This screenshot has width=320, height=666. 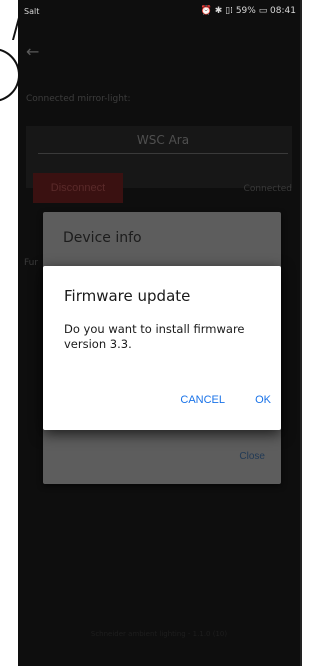 What do you see at coordinates (267, 189) in the screenshot?
I see `connection-status: Connected` at bounding box center [267, 189].